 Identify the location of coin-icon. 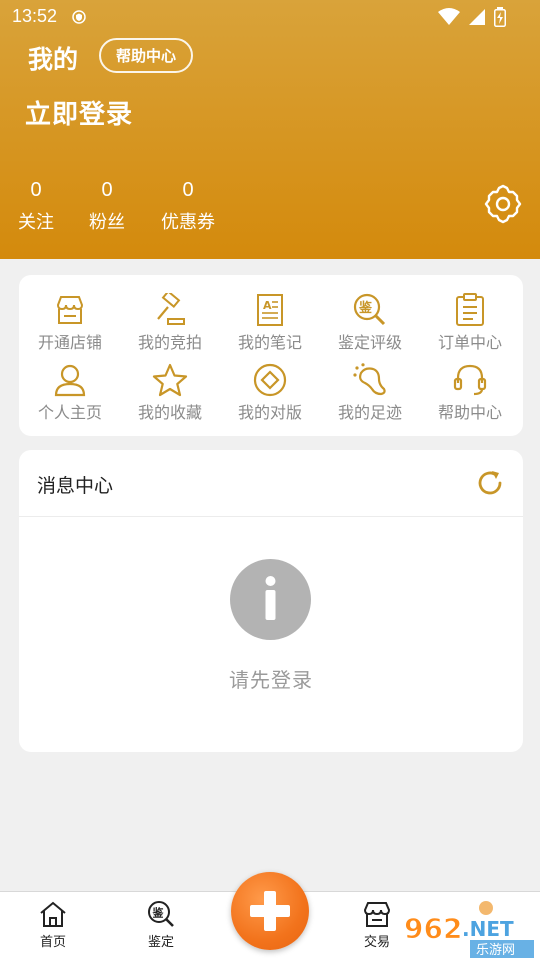
(270, 380).